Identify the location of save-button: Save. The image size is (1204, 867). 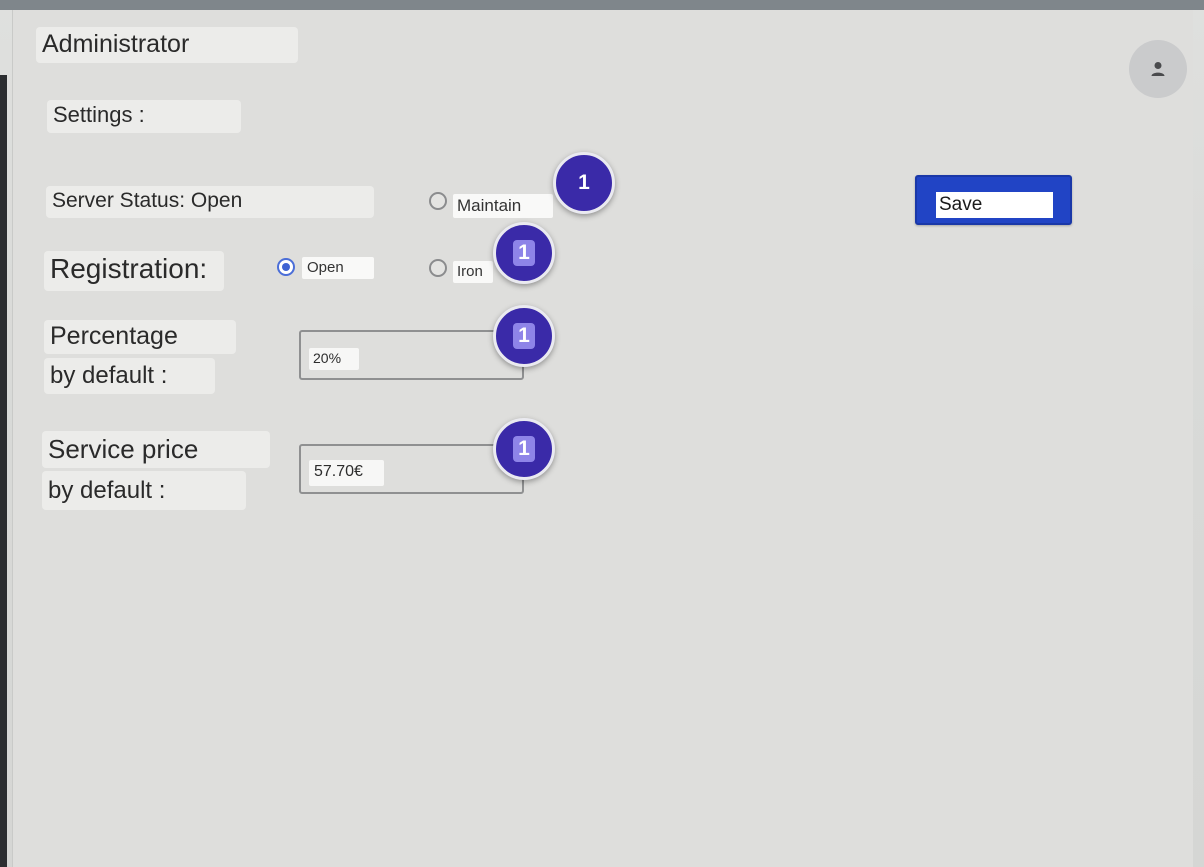
(993, 200).